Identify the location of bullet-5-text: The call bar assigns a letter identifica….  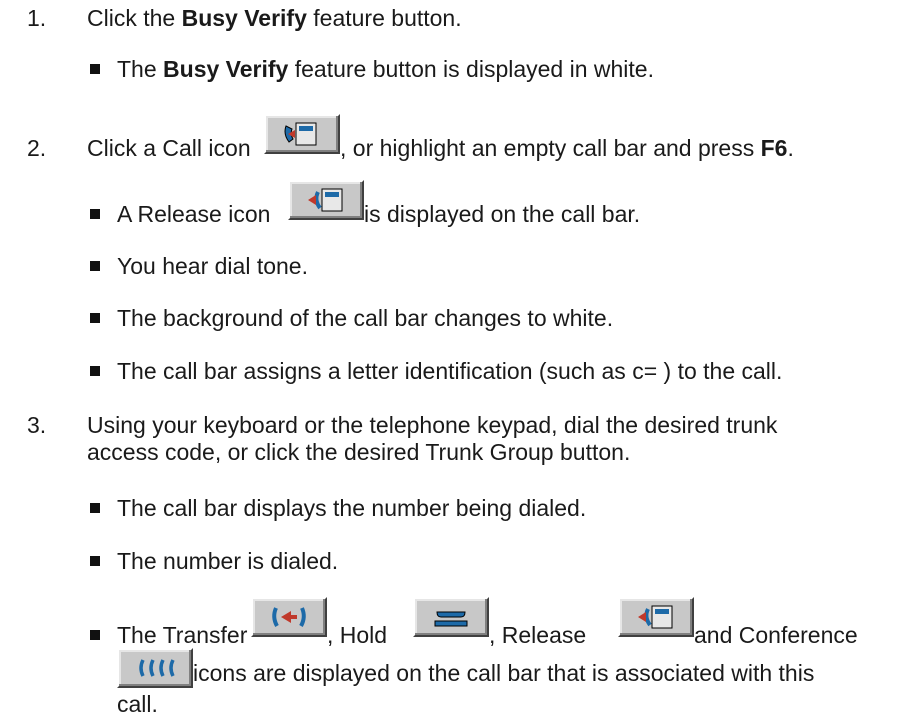
(450, 371).